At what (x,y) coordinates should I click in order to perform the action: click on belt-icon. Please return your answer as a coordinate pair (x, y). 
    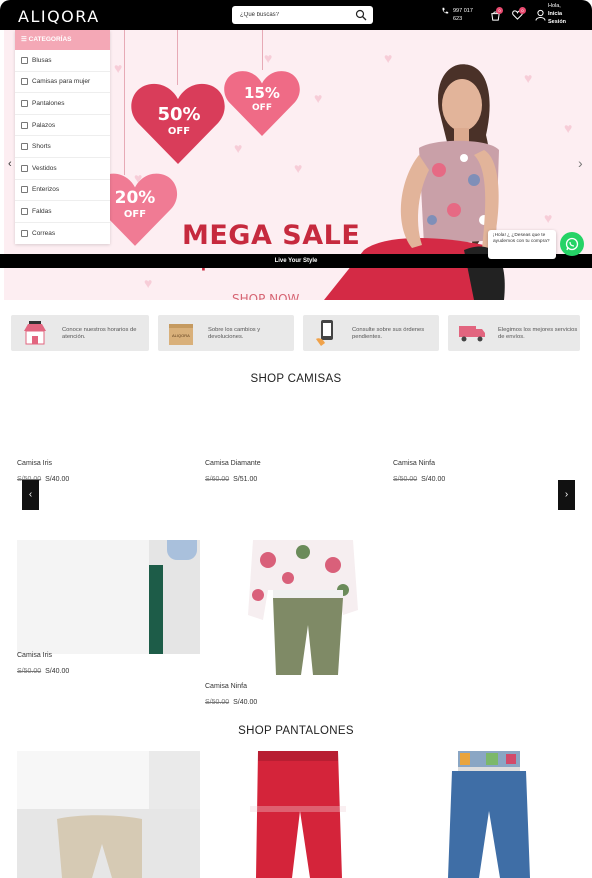
    Looking at the image, I should click on (24, 234).